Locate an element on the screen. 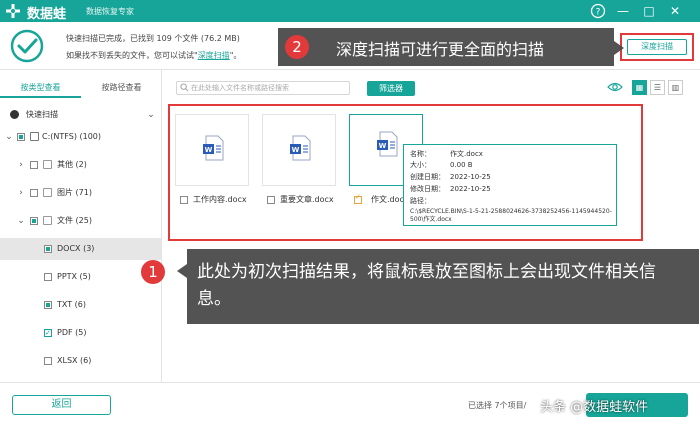 This screenshot has height=428, width=700. folder-icon is located at coordinates (47, 164).